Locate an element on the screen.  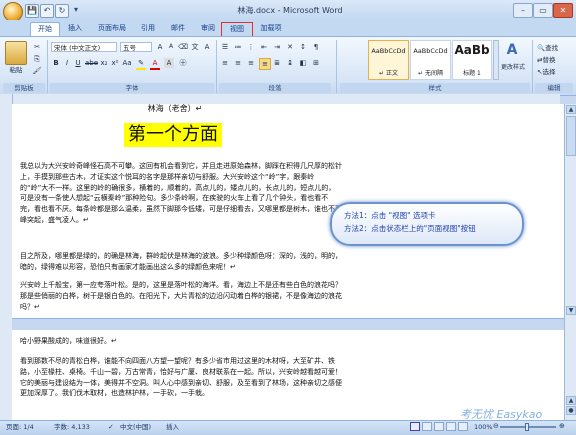
find-label: 查找 is located at coordinates (552, 48).